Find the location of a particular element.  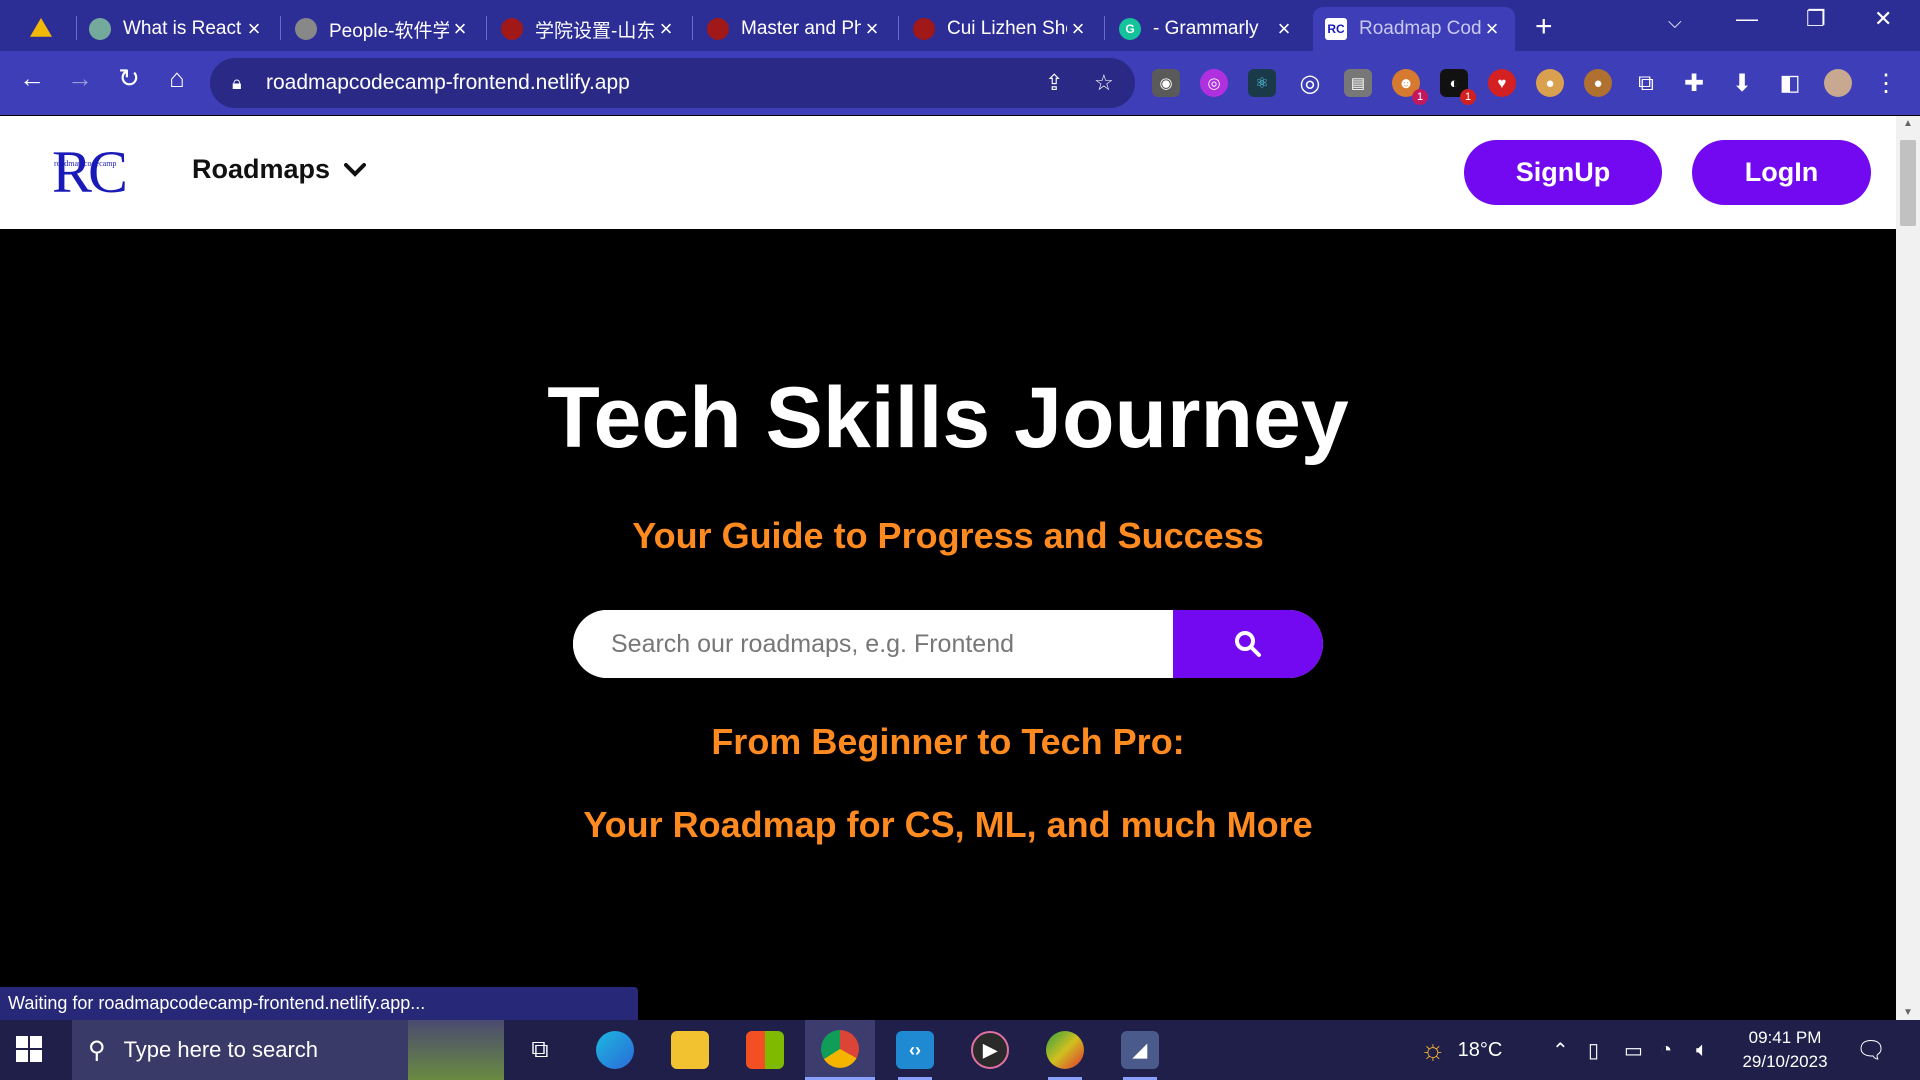

chevron-down-icon is located at coordinates (355, 170).